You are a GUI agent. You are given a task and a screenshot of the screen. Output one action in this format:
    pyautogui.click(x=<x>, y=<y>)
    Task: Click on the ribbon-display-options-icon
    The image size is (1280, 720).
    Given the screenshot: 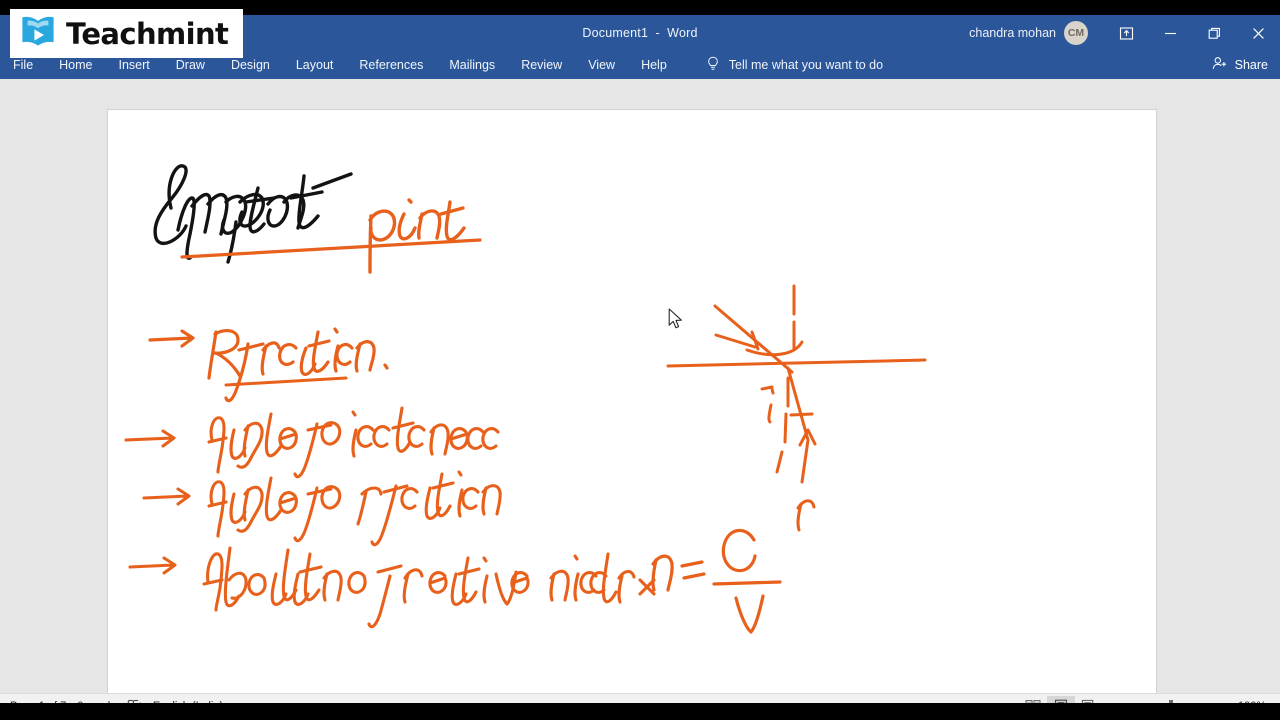 What is the action you would take?
    pyautogui.click(x=1126, y=33)
    